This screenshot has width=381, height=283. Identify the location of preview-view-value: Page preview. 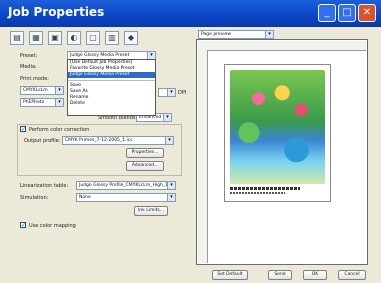
(216, 34).